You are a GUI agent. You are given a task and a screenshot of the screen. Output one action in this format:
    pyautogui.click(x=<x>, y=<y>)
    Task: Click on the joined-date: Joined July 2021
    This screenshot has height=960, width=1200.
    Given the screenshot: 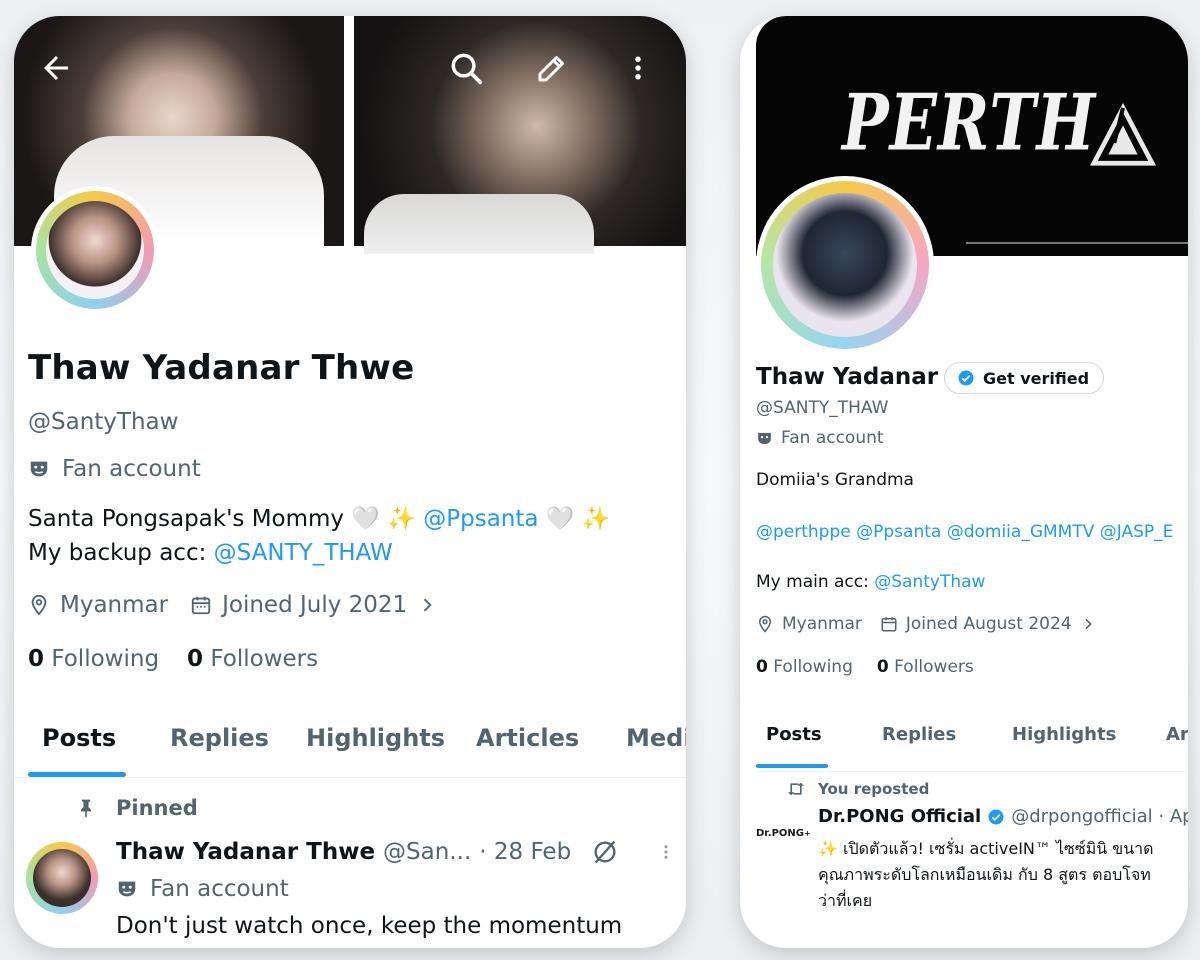 What is the action you would take?
    pyautogui.click(x=314, y=605)
    